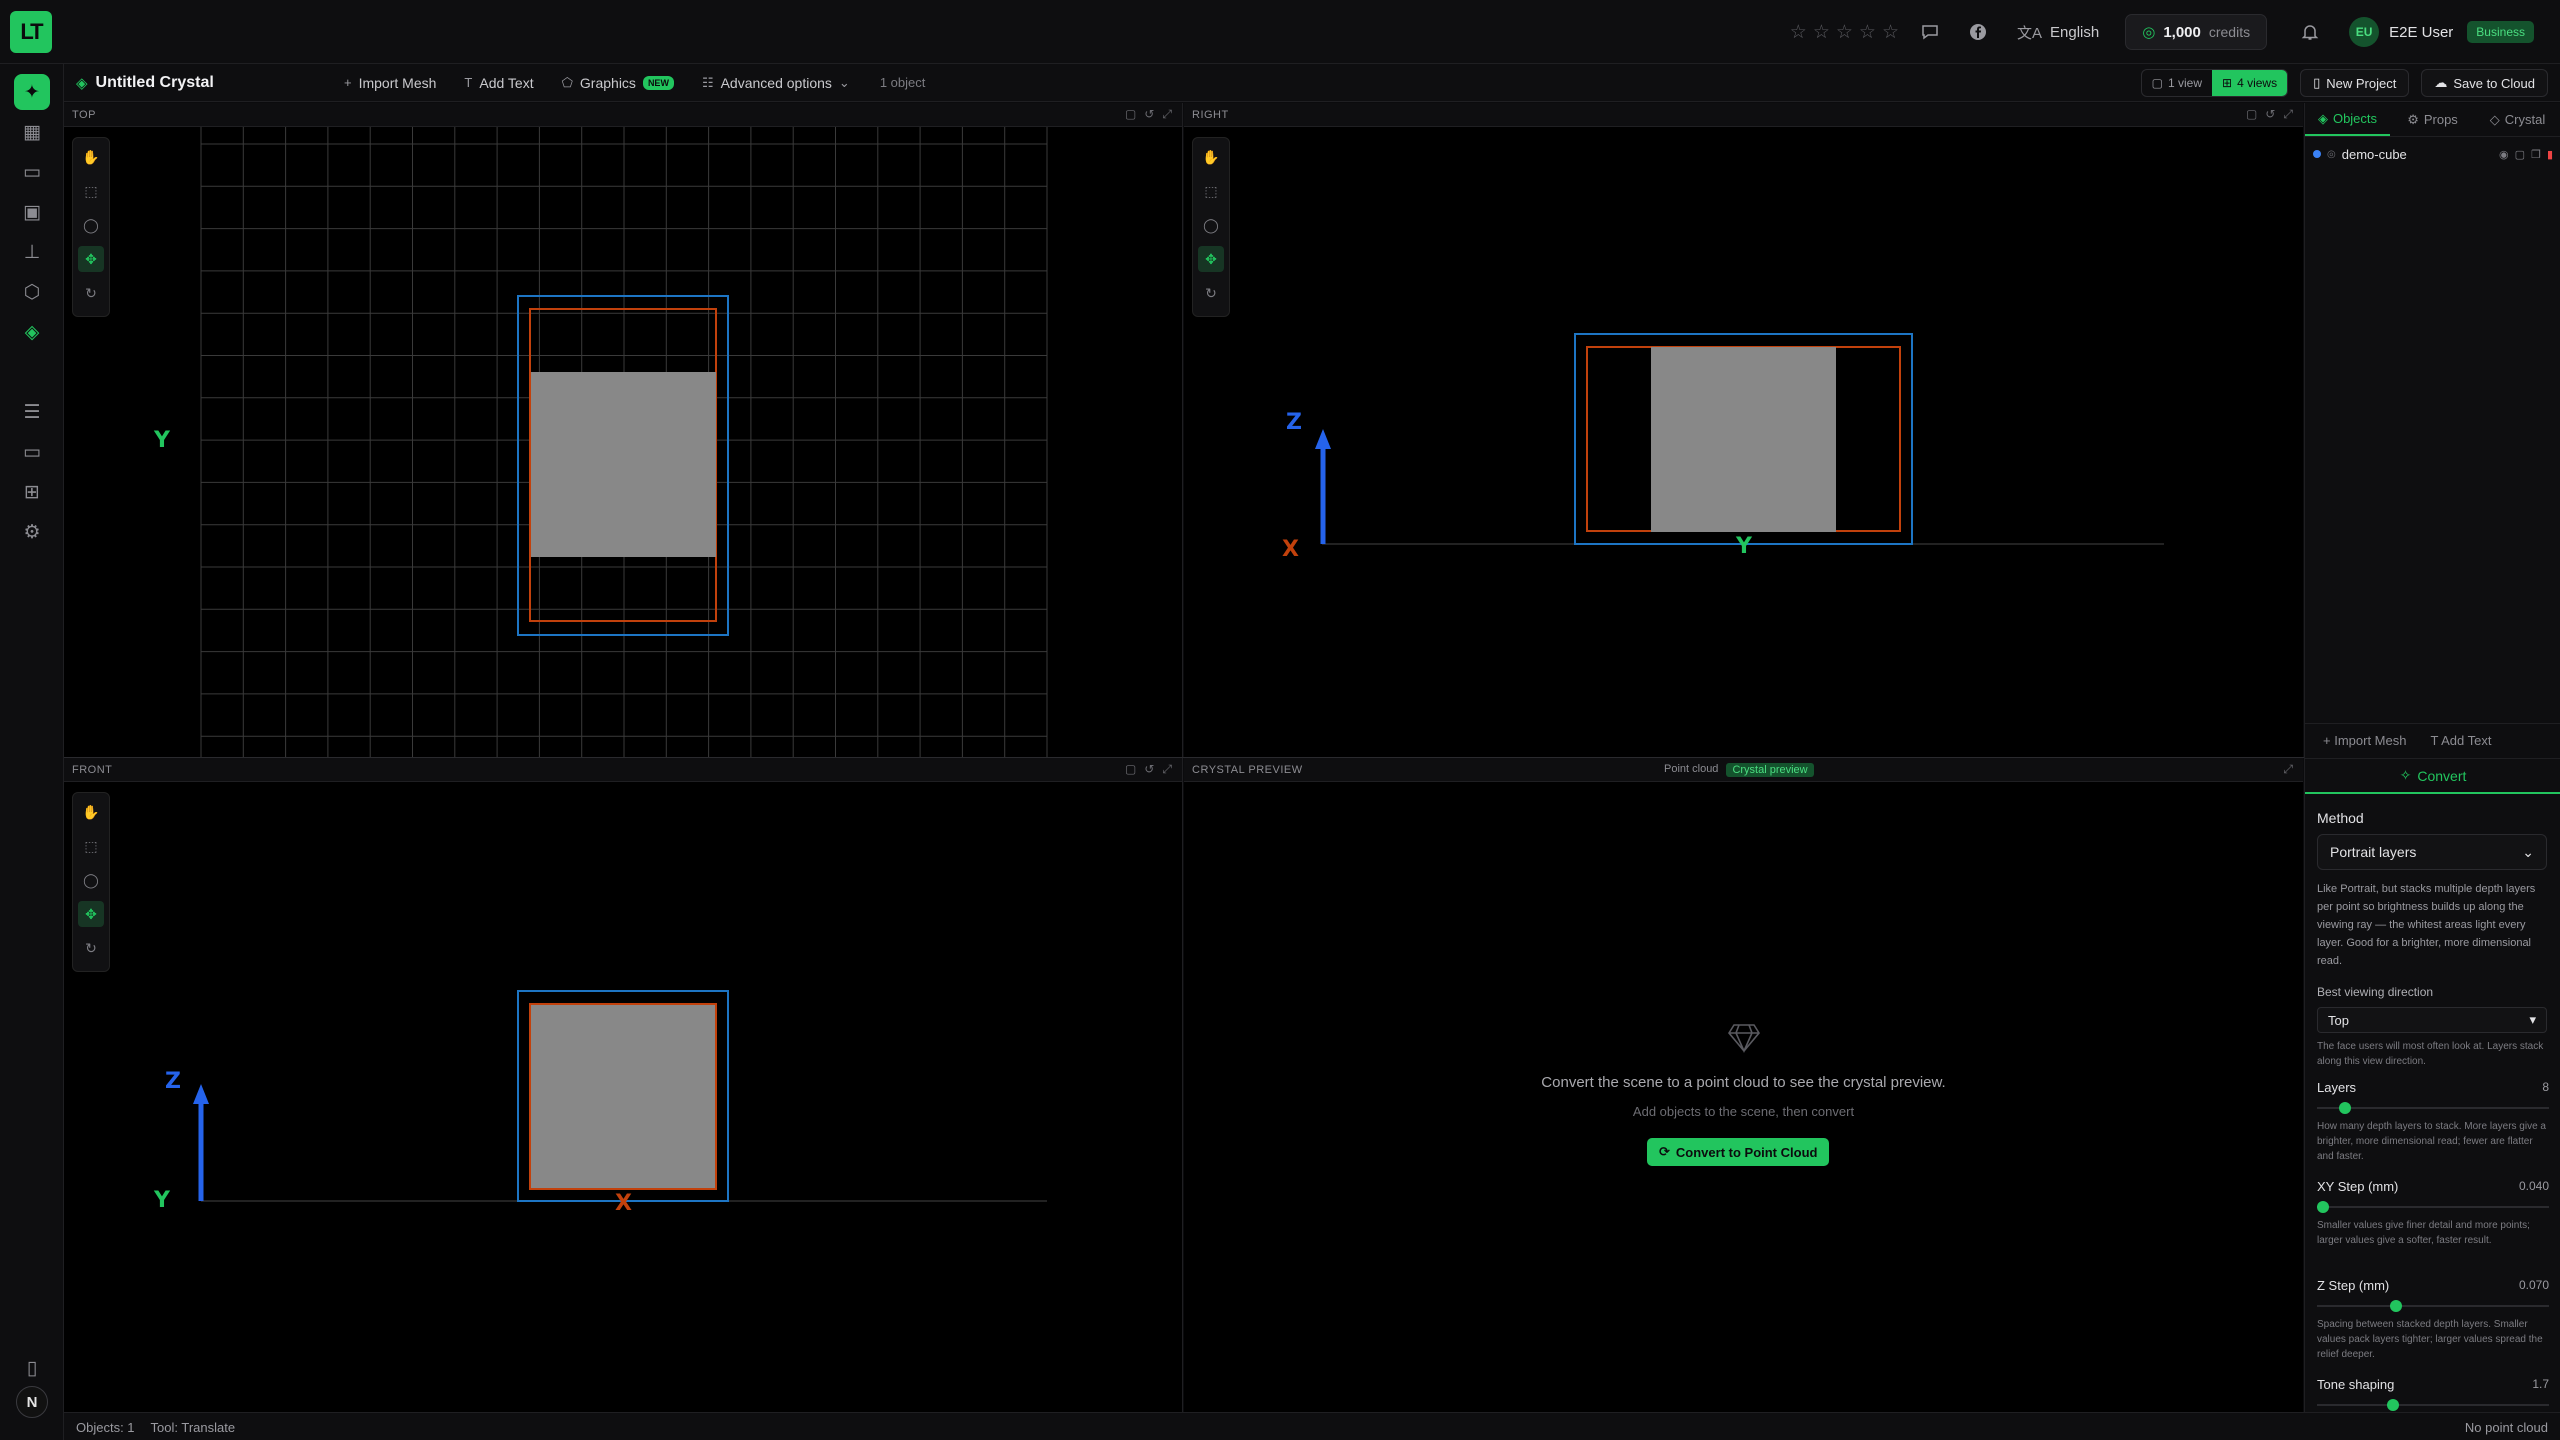  Describe the element at coordinates (32, 492) in the screenshot. I see `gift-icon: ⊞` at that location.